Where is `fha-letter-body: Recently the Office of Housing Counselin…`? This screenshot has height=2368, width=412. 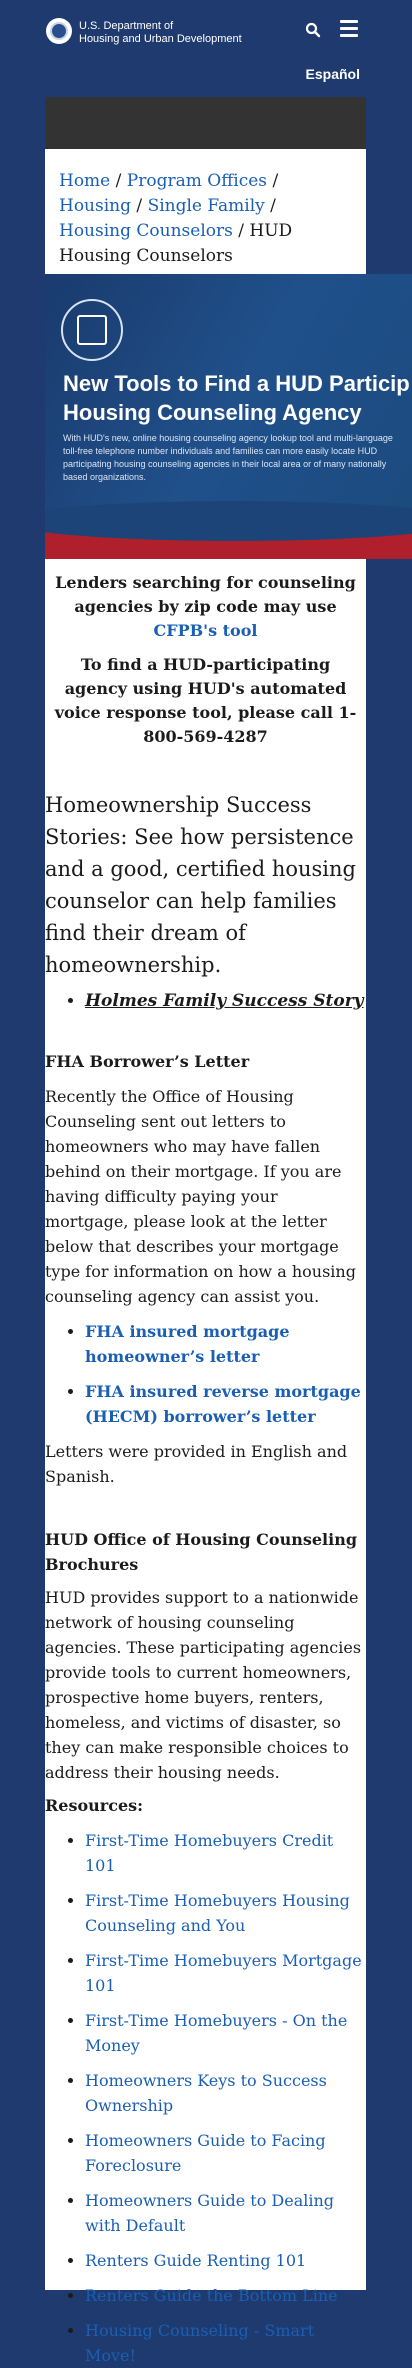
fha-letter-body: Recently the Office of Housing Counselin… is located at coordinates (200, 1196).